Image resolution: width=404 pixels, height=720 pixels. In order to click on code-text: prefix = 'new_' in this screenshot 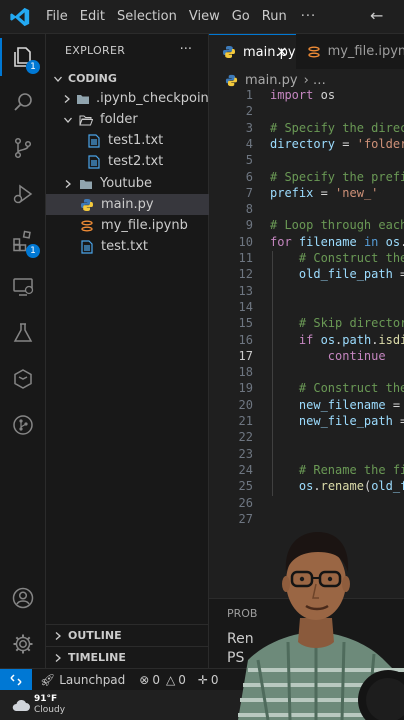, I will do `click(324, 193)`.